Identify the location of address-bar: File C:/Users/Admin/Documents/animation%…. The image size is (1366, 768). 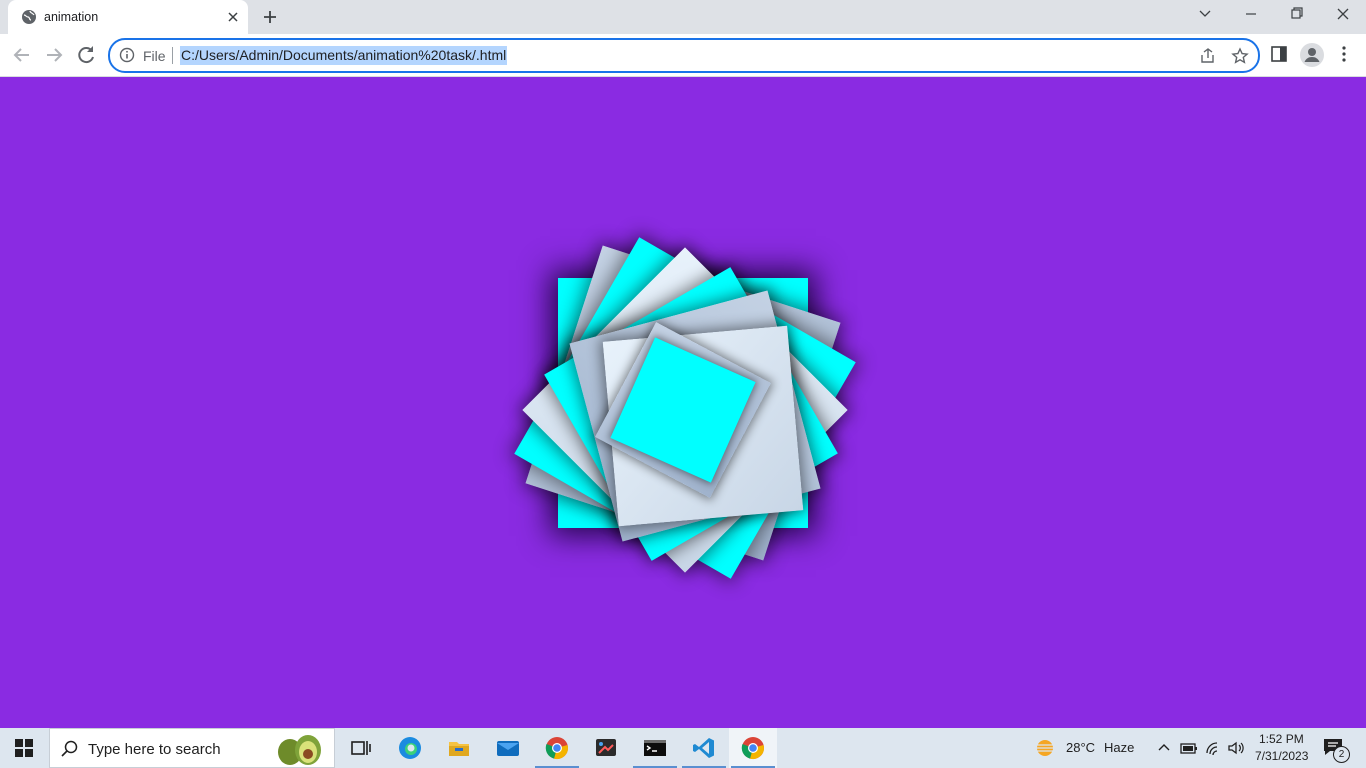
(684, 55).